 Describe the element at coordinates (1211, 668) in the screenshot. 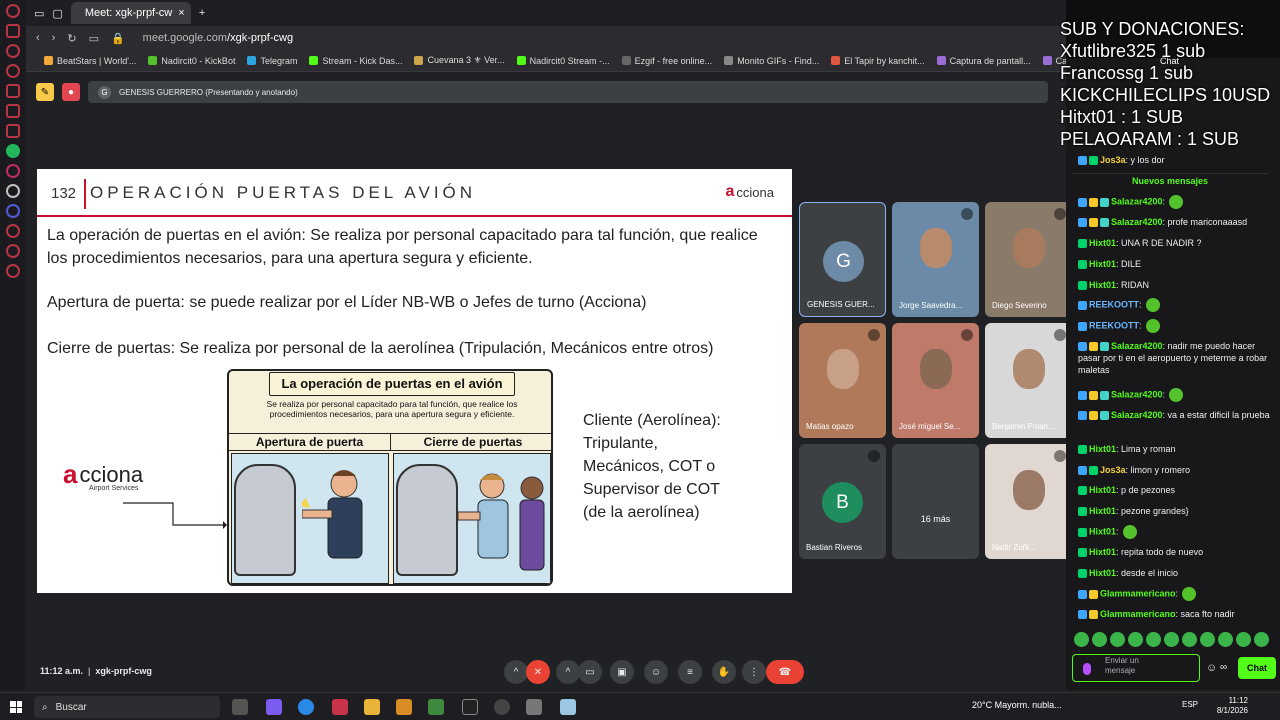

I see `emote-picker-icon: ☺` at that location.